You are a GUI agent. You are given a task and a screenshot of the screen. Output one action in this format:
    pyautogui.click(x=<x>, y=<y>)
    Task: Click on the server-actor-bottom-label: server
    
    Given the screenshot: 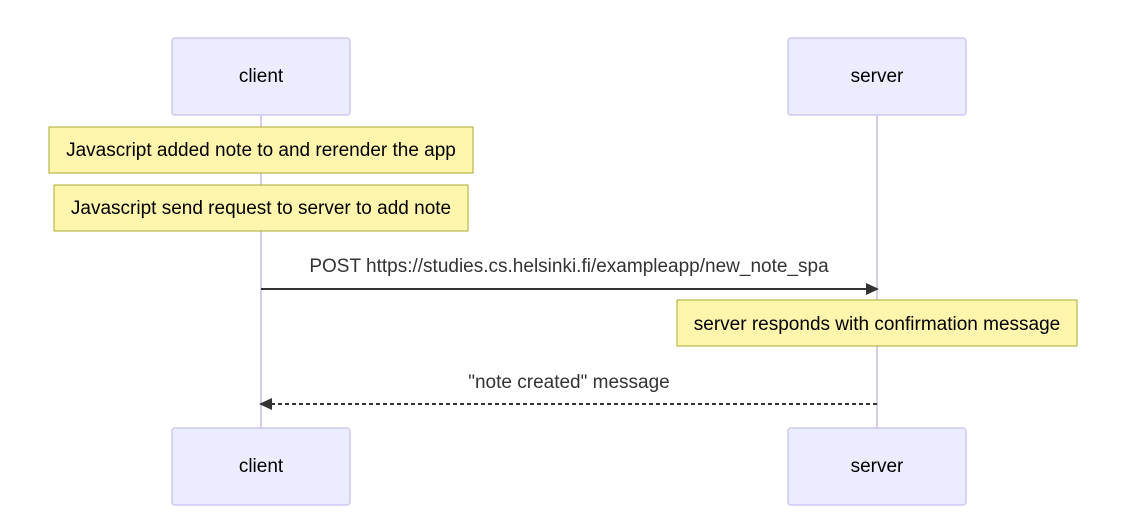 What is the action you would take?
    pyautogui.click(x=877, y=466)
    